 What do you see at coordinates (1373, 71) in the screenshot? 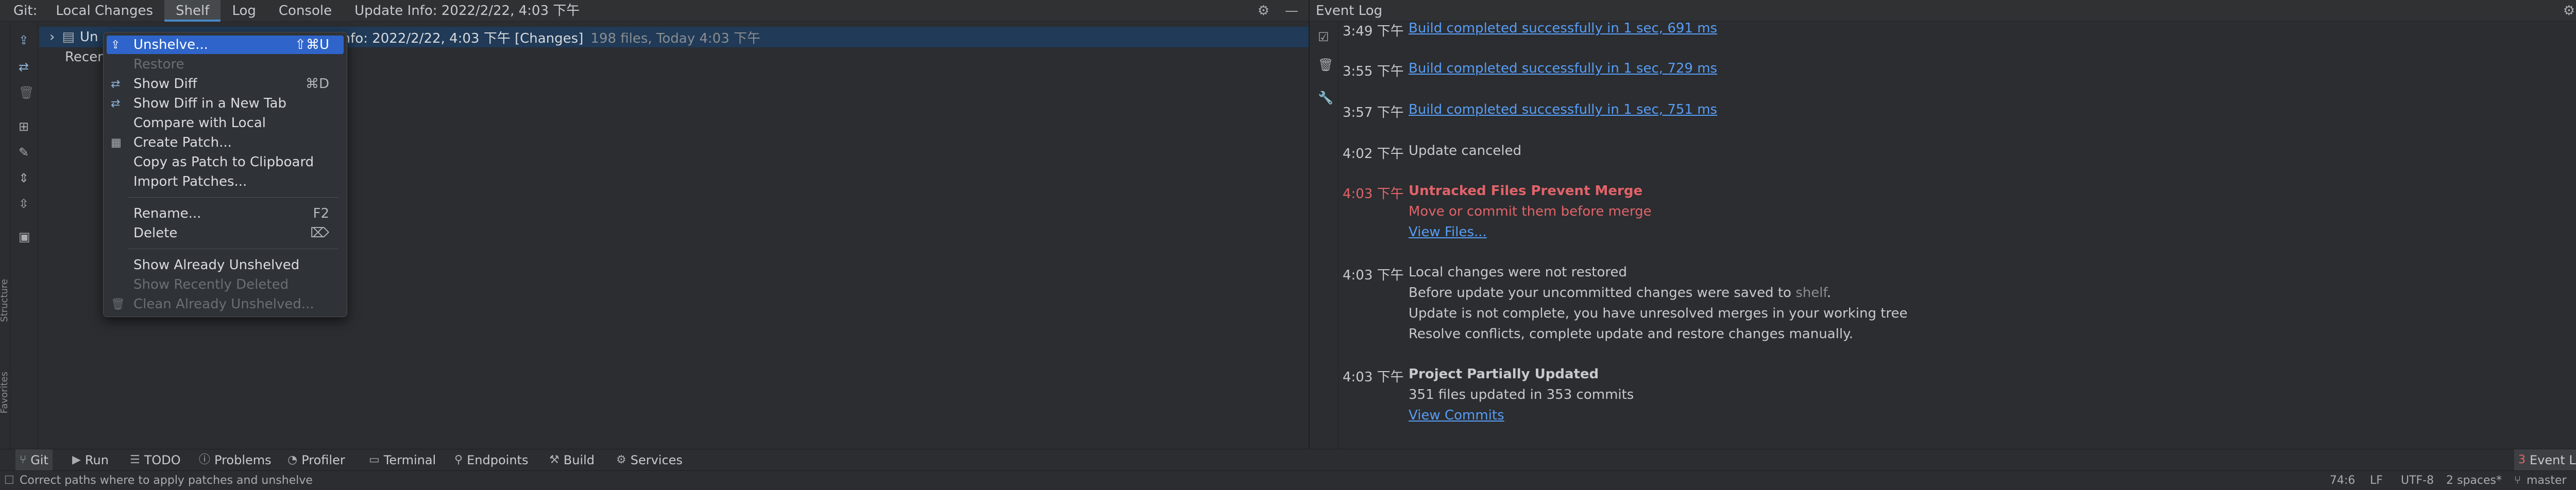
I see `event-time: 3:55 下午` at bounding box center [1373, 71].